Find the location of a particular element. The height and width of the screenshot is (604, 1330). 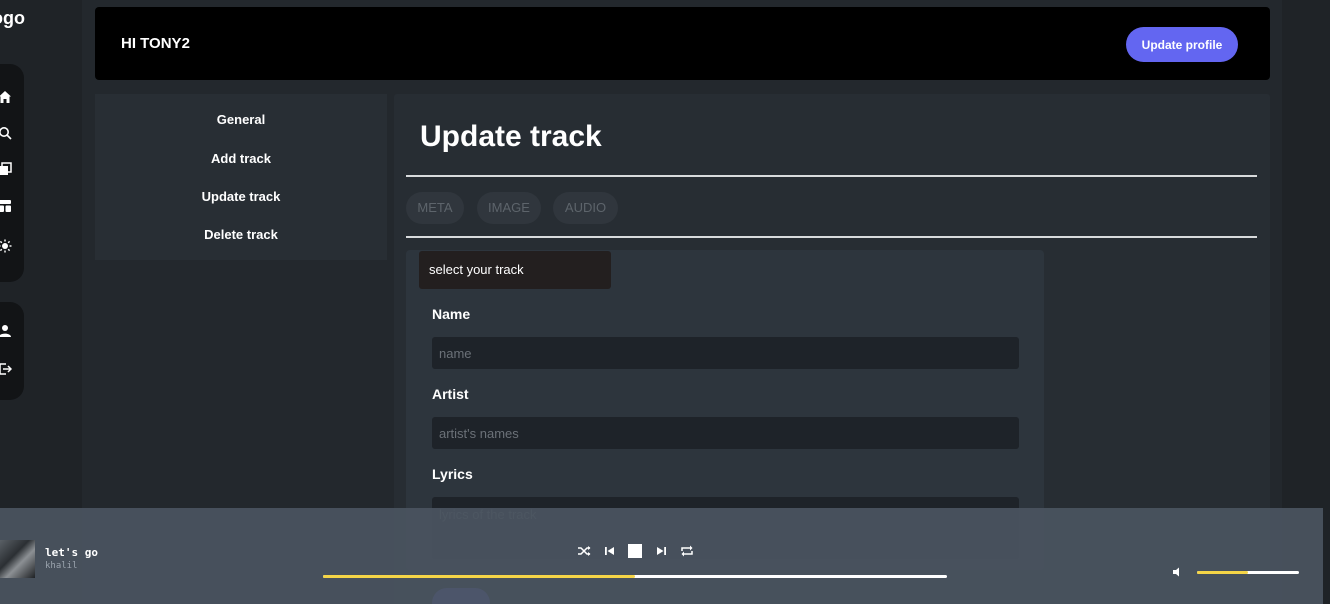

tab-image: IMAGE is located at coordinates (509, 208).